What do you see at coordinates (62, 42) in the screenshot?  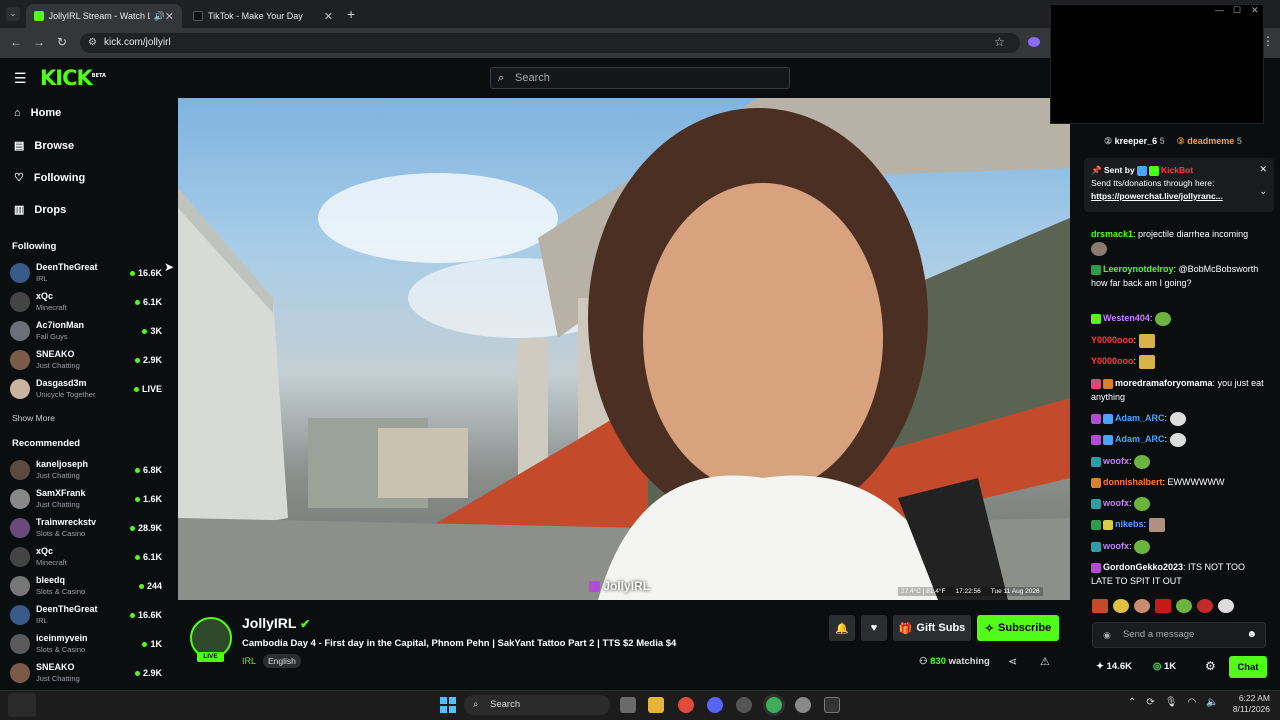 I see `reload-icon: ↻` at bounding box center [62, 42].